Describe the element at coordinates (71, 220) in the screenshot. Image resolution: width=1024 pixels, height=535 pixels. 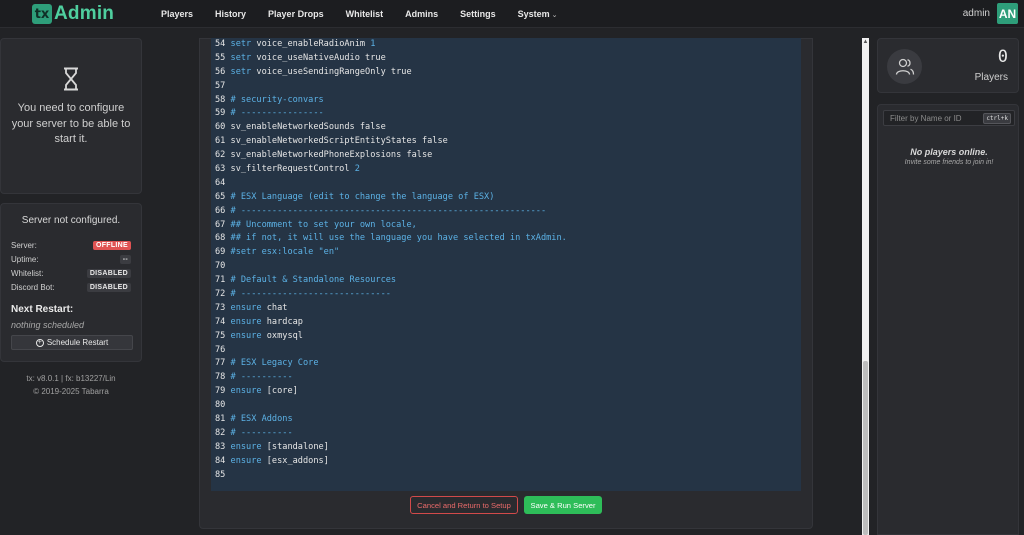
I see `status-title: Server not configured.` at that location.